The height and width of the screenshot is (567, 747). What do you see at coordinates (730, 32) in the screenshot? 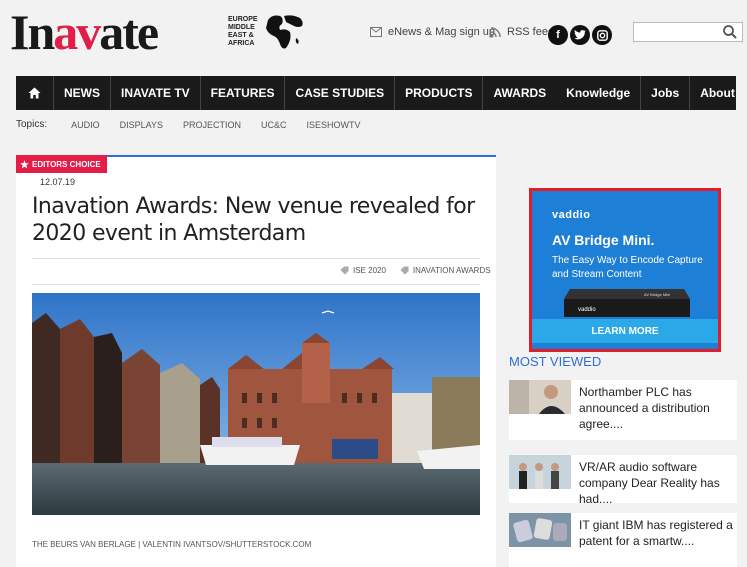
I see `search-icon` at bounding box center [730, 32].